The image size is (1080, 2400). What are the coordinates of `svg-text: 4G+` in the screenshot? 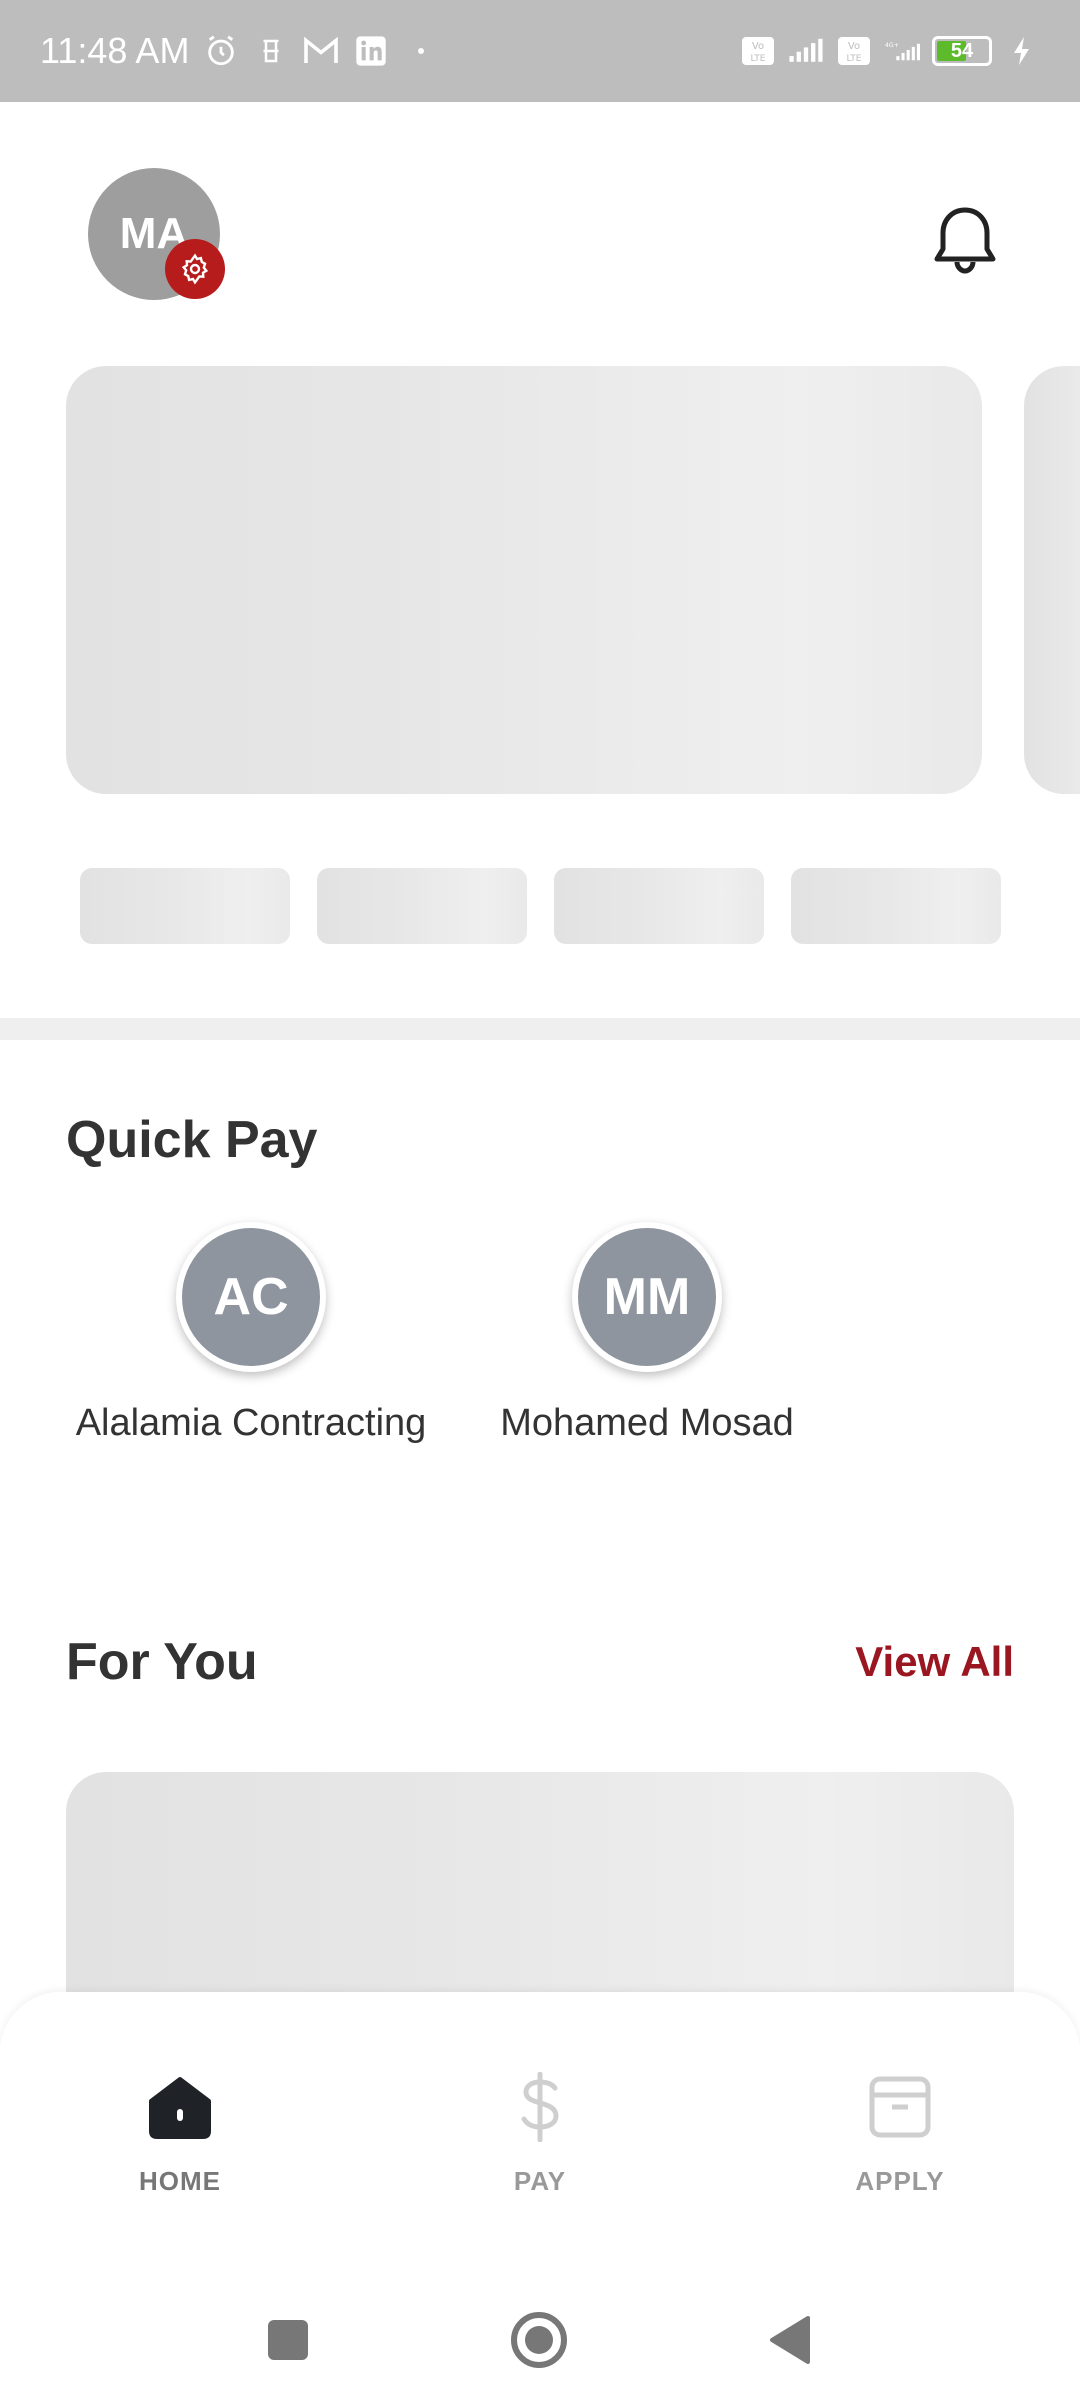 It's located at (892, 45).